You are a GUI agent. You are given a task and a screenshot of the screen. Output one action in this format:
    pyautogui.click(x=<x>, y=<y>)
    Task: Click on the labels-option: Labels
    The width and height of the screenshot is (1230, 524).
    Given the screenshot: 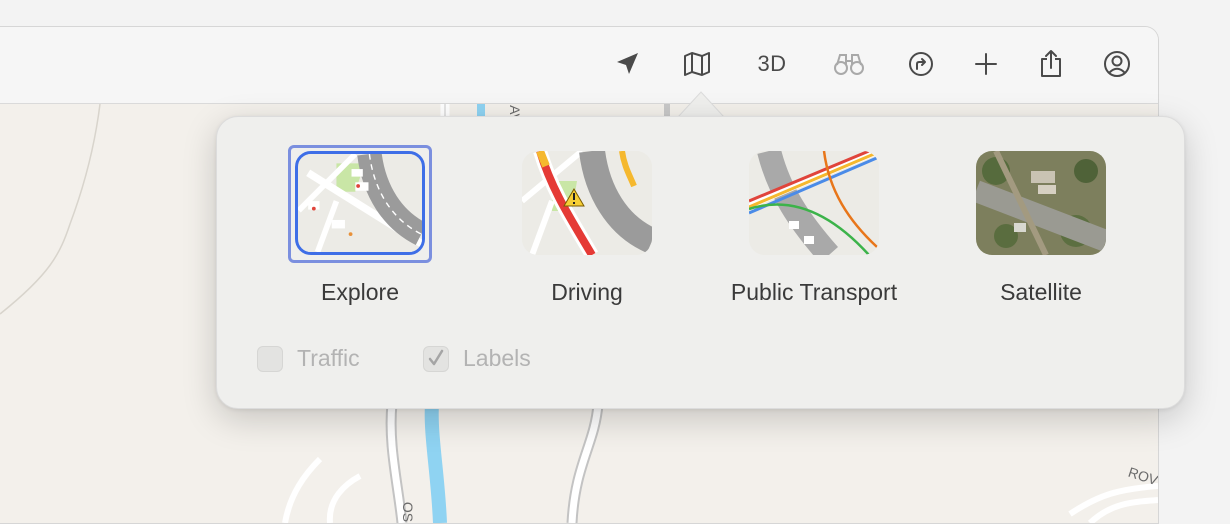 What is the action you would take?
    pyautogui.click(x=477, y=358)
    